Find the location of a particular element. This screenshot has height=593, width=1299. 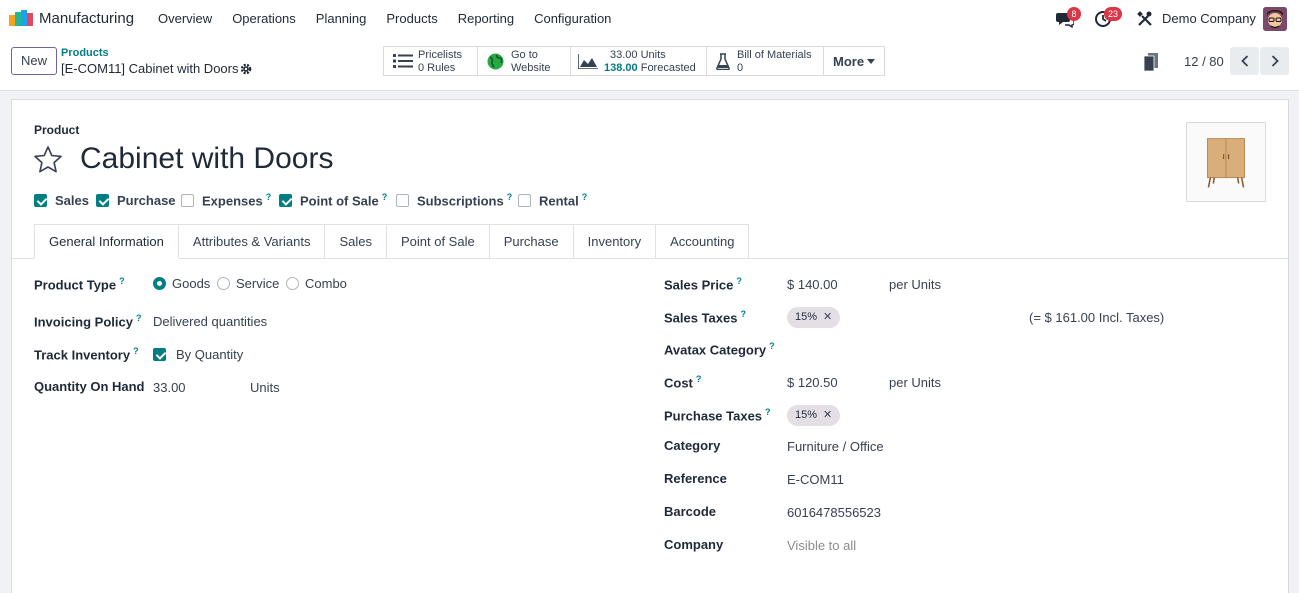

reference-field: E-COM11 is located at coordinates (815, 479).